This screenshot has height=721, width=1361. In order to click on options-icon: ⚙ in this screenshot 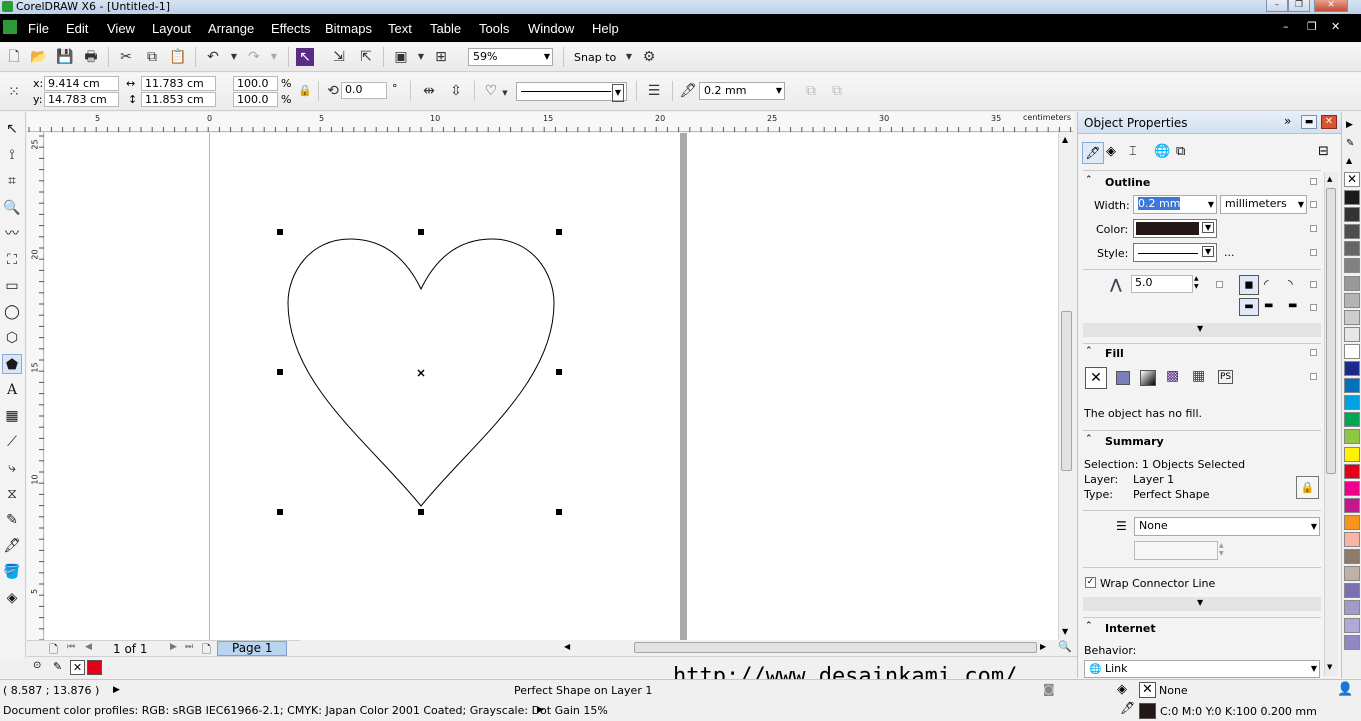, I will do `click(649, 57)`.